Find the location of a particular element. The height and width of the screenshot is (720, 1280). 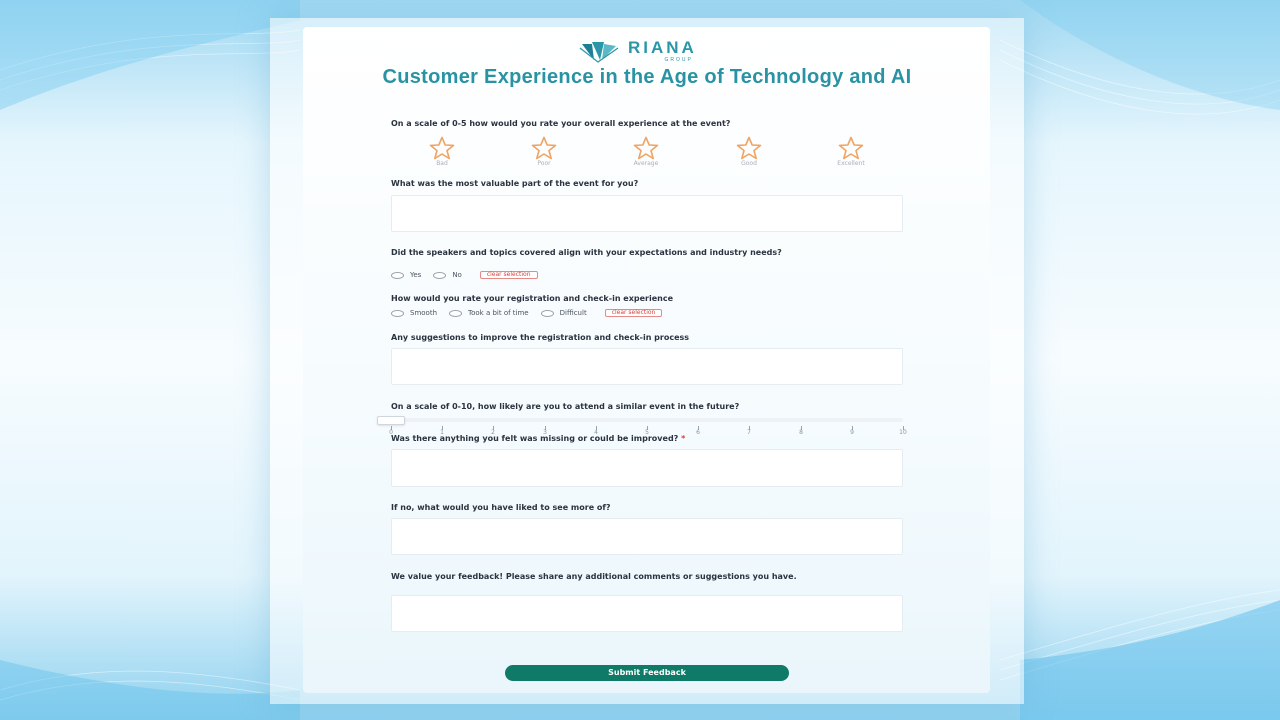

riana-logo-icon is located at coordinates (599, 52).